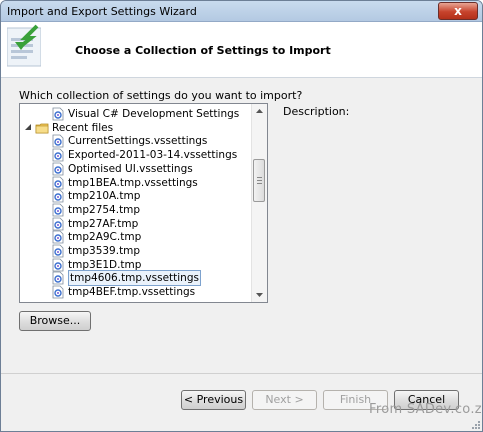 Image resolution: width=483 pixels, height=432 pixels. What do you see at coordinates (133, 182) in the screenshot?
I see `tree-item-label: tmp1BEA.tmp.vssettings` at bounding box center [133, 182].